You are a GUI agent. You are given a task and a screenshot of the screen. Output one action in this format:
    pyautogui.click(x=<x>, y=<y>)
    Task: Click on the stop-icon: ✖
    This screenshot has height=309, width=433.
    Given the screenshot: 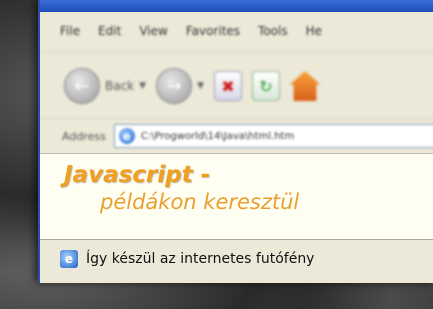 What is the action you would take?
    pyautogui.click(x=227, y=86)
    